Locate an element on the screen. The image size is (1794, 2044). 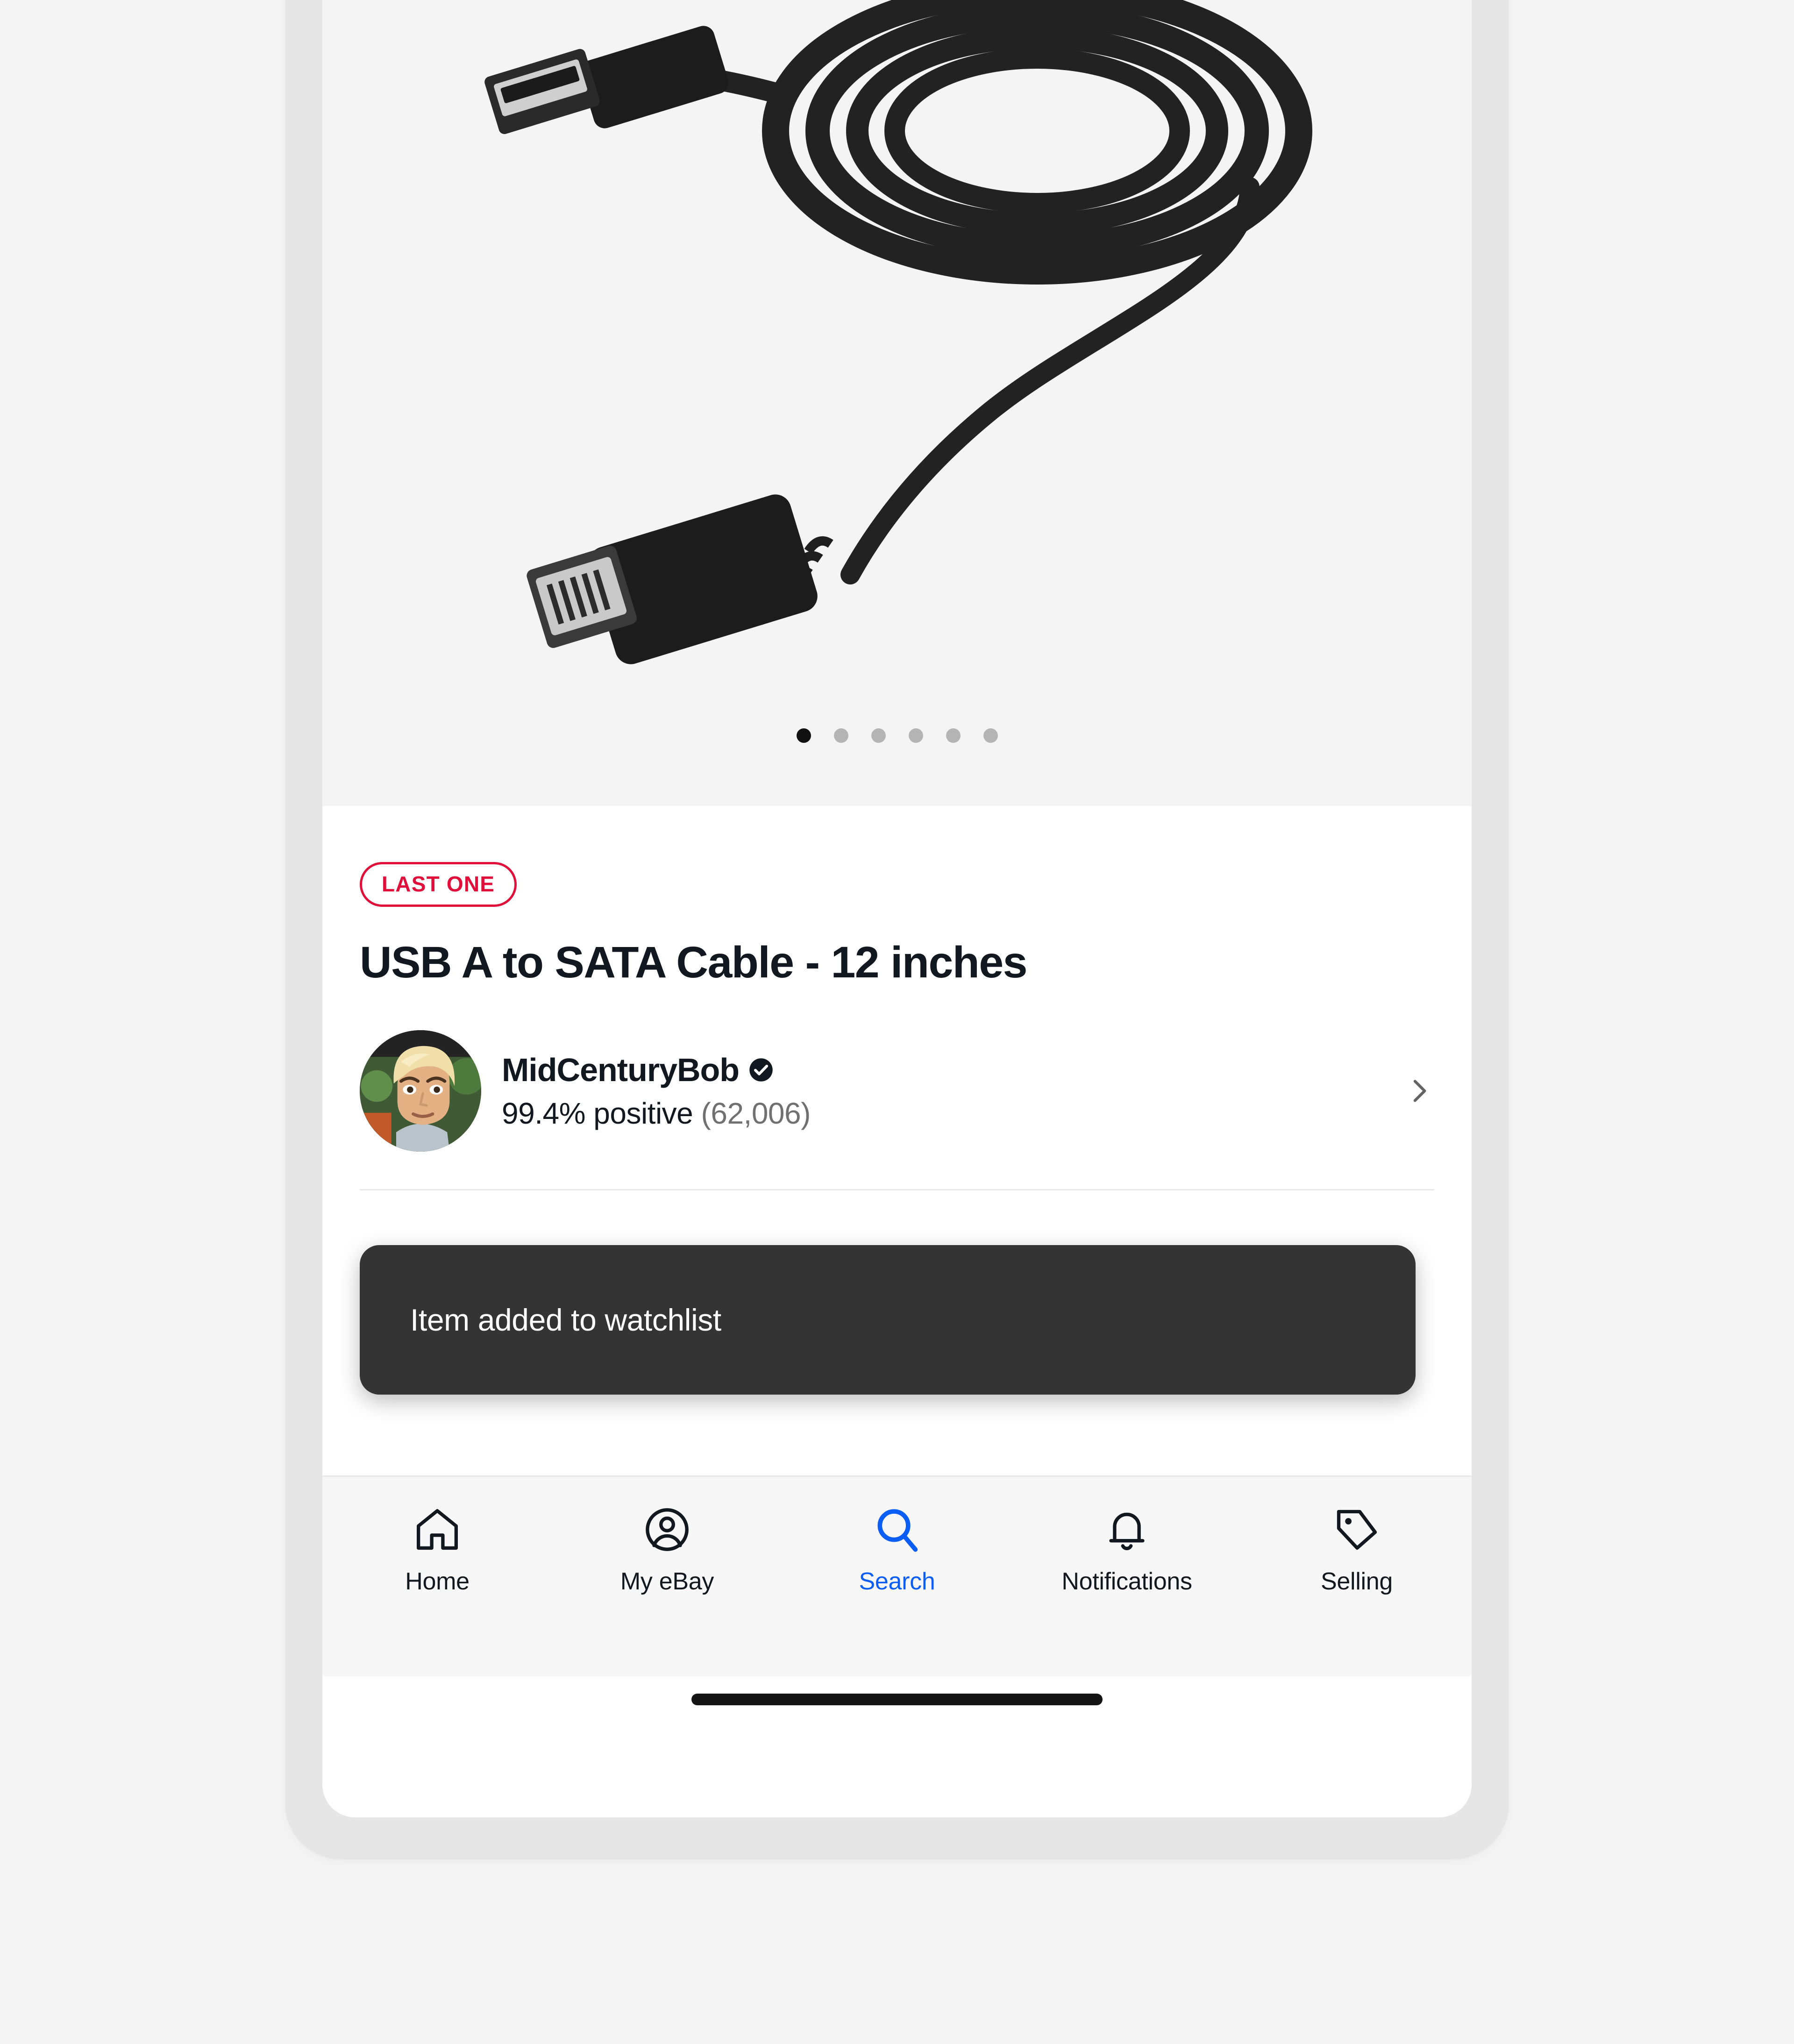
badge-row: LAST ONE is located at coordinates (897, 856).